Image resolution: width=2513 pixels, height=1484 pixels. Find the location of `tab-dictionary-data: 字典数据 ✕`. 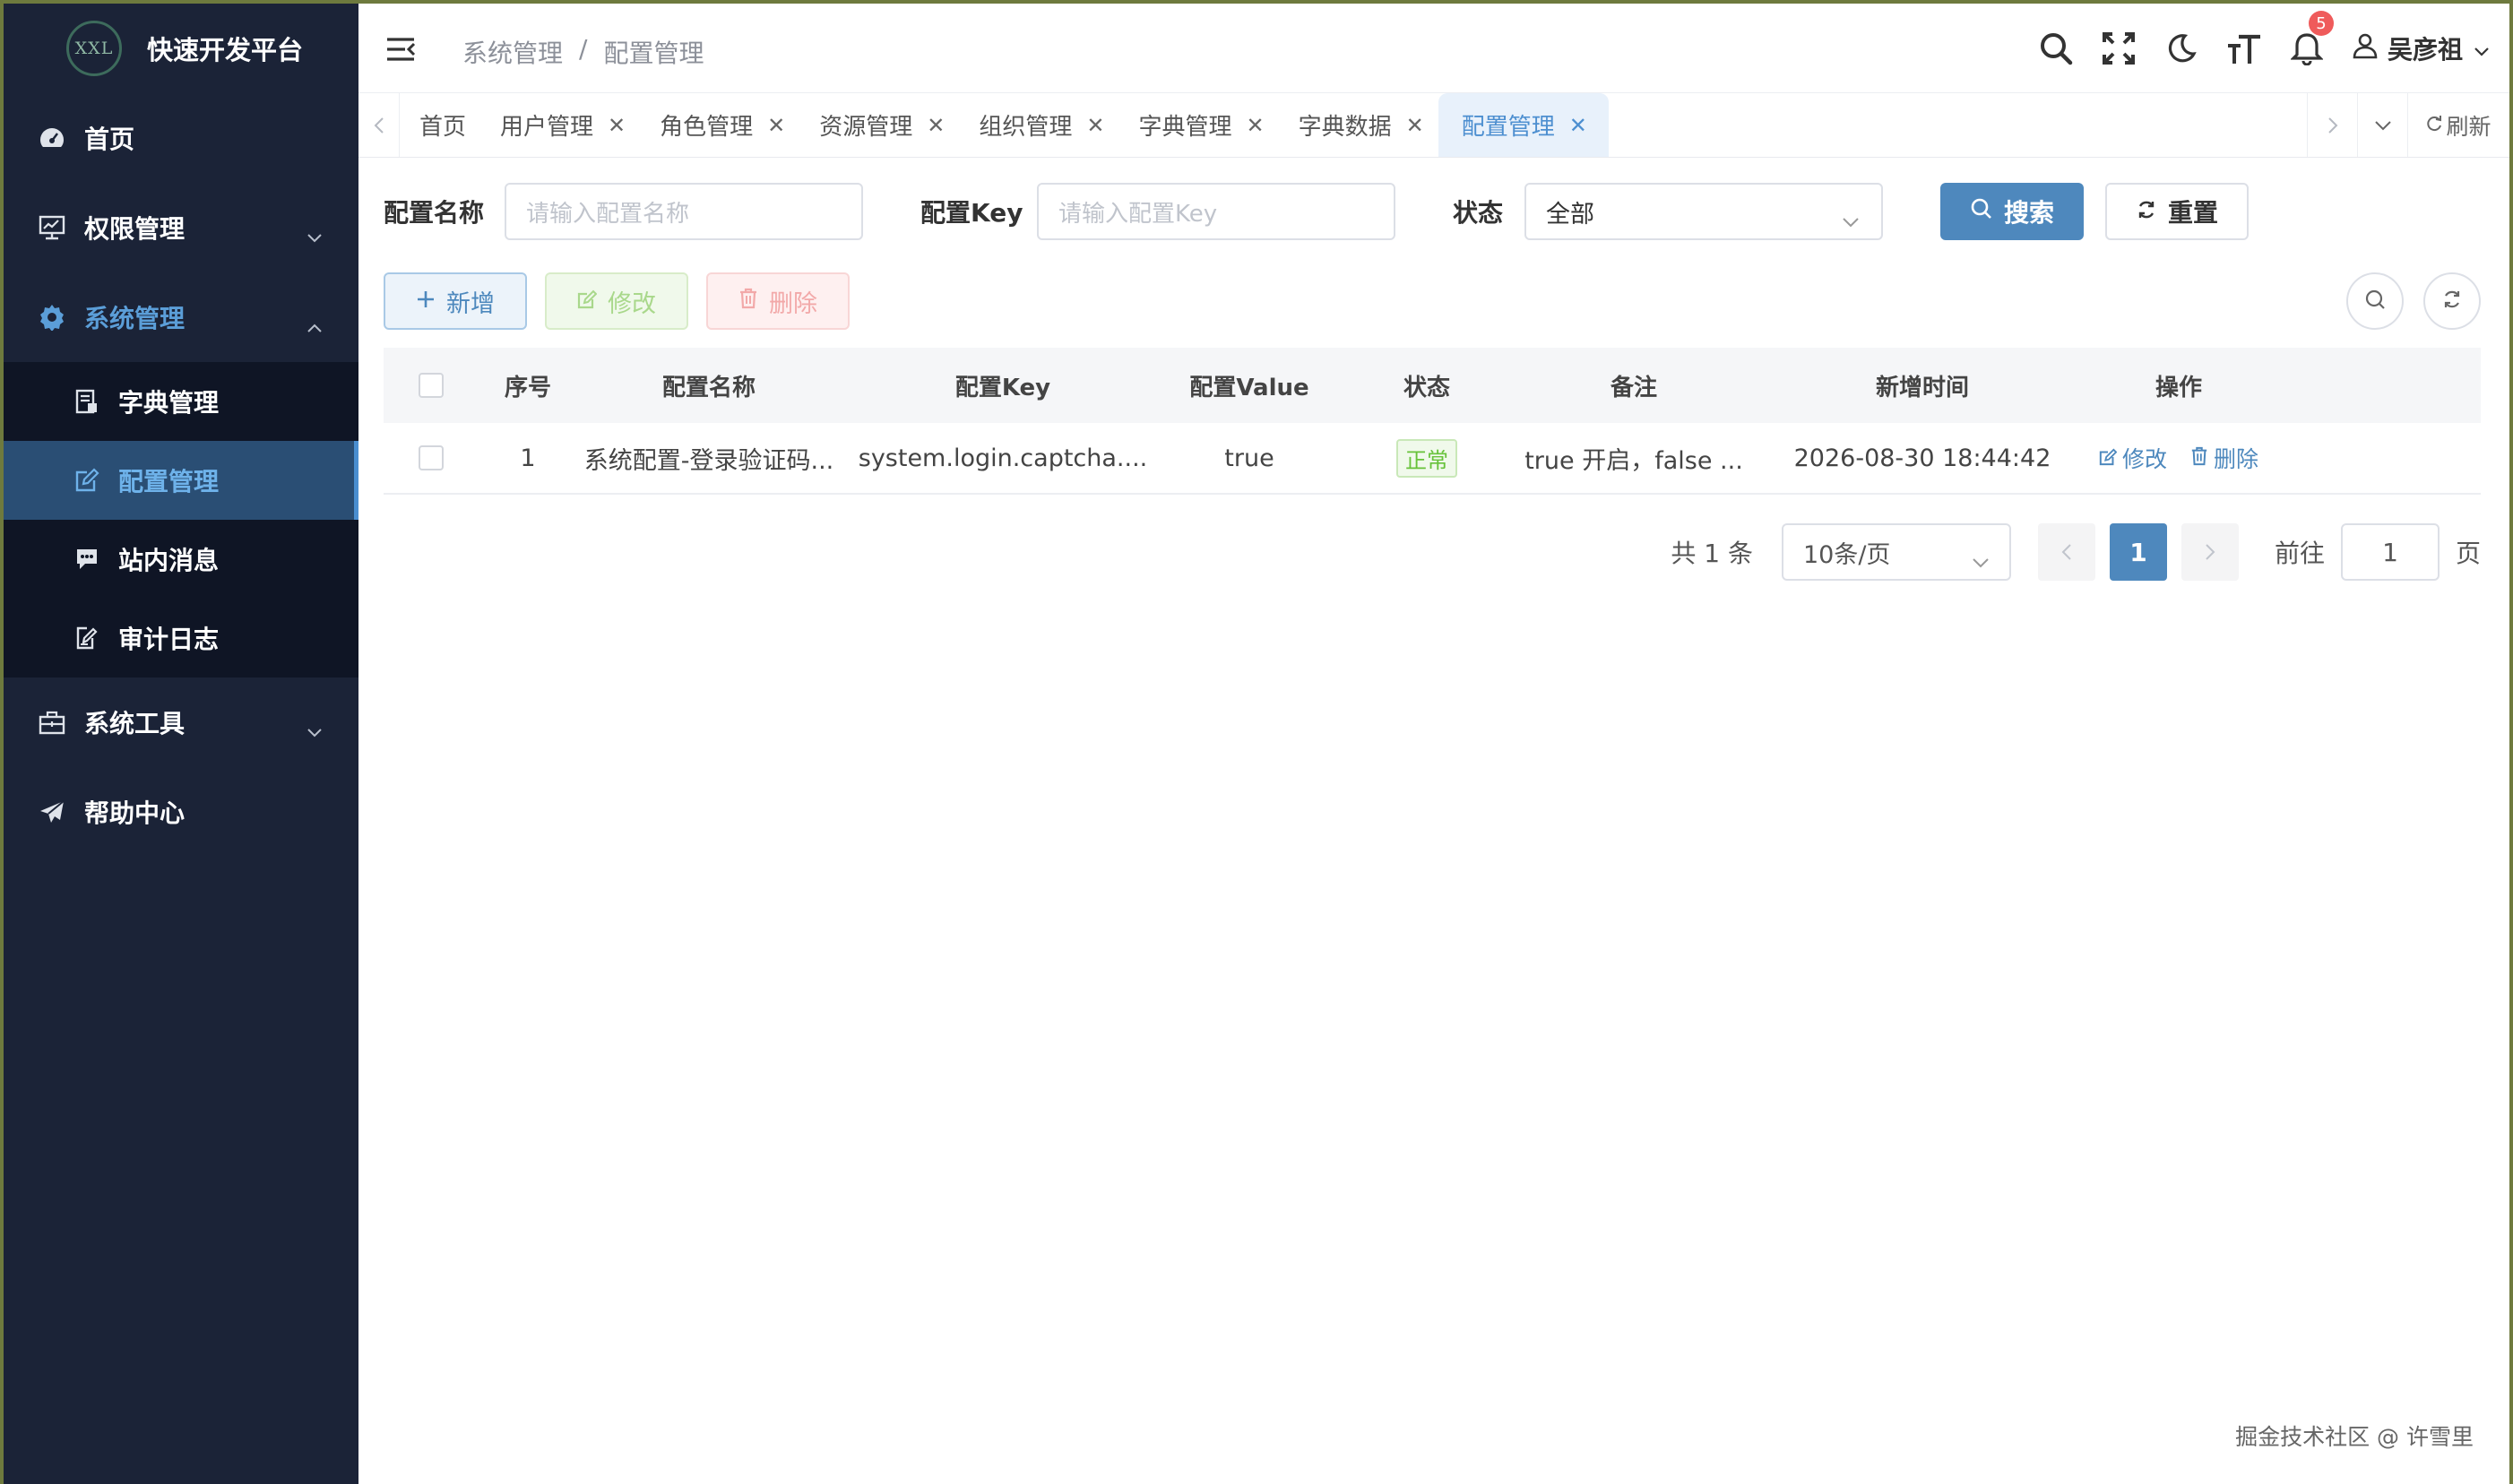

tab-dictionary-data: 字典数据 ✕ is located at coordinates (1358, 125).